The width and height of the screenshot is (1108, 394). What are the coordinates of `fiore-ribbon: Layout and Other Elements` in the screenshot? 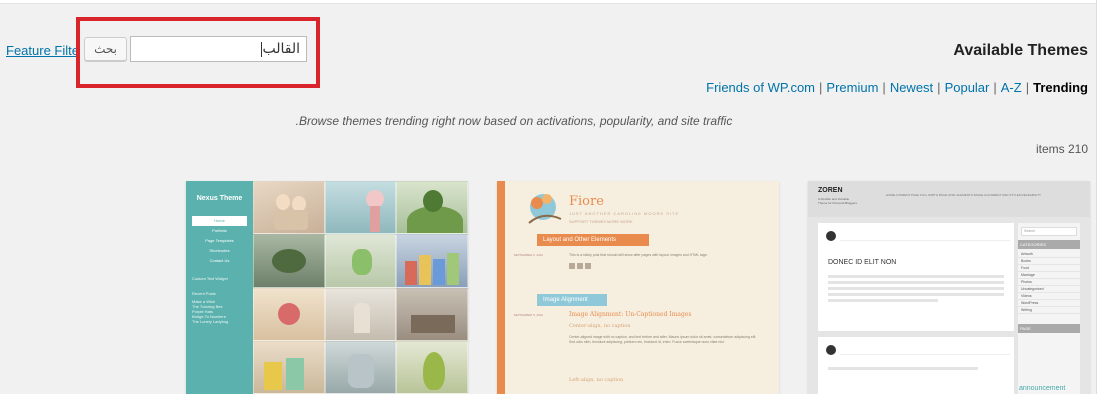 It's located at (593, 240).